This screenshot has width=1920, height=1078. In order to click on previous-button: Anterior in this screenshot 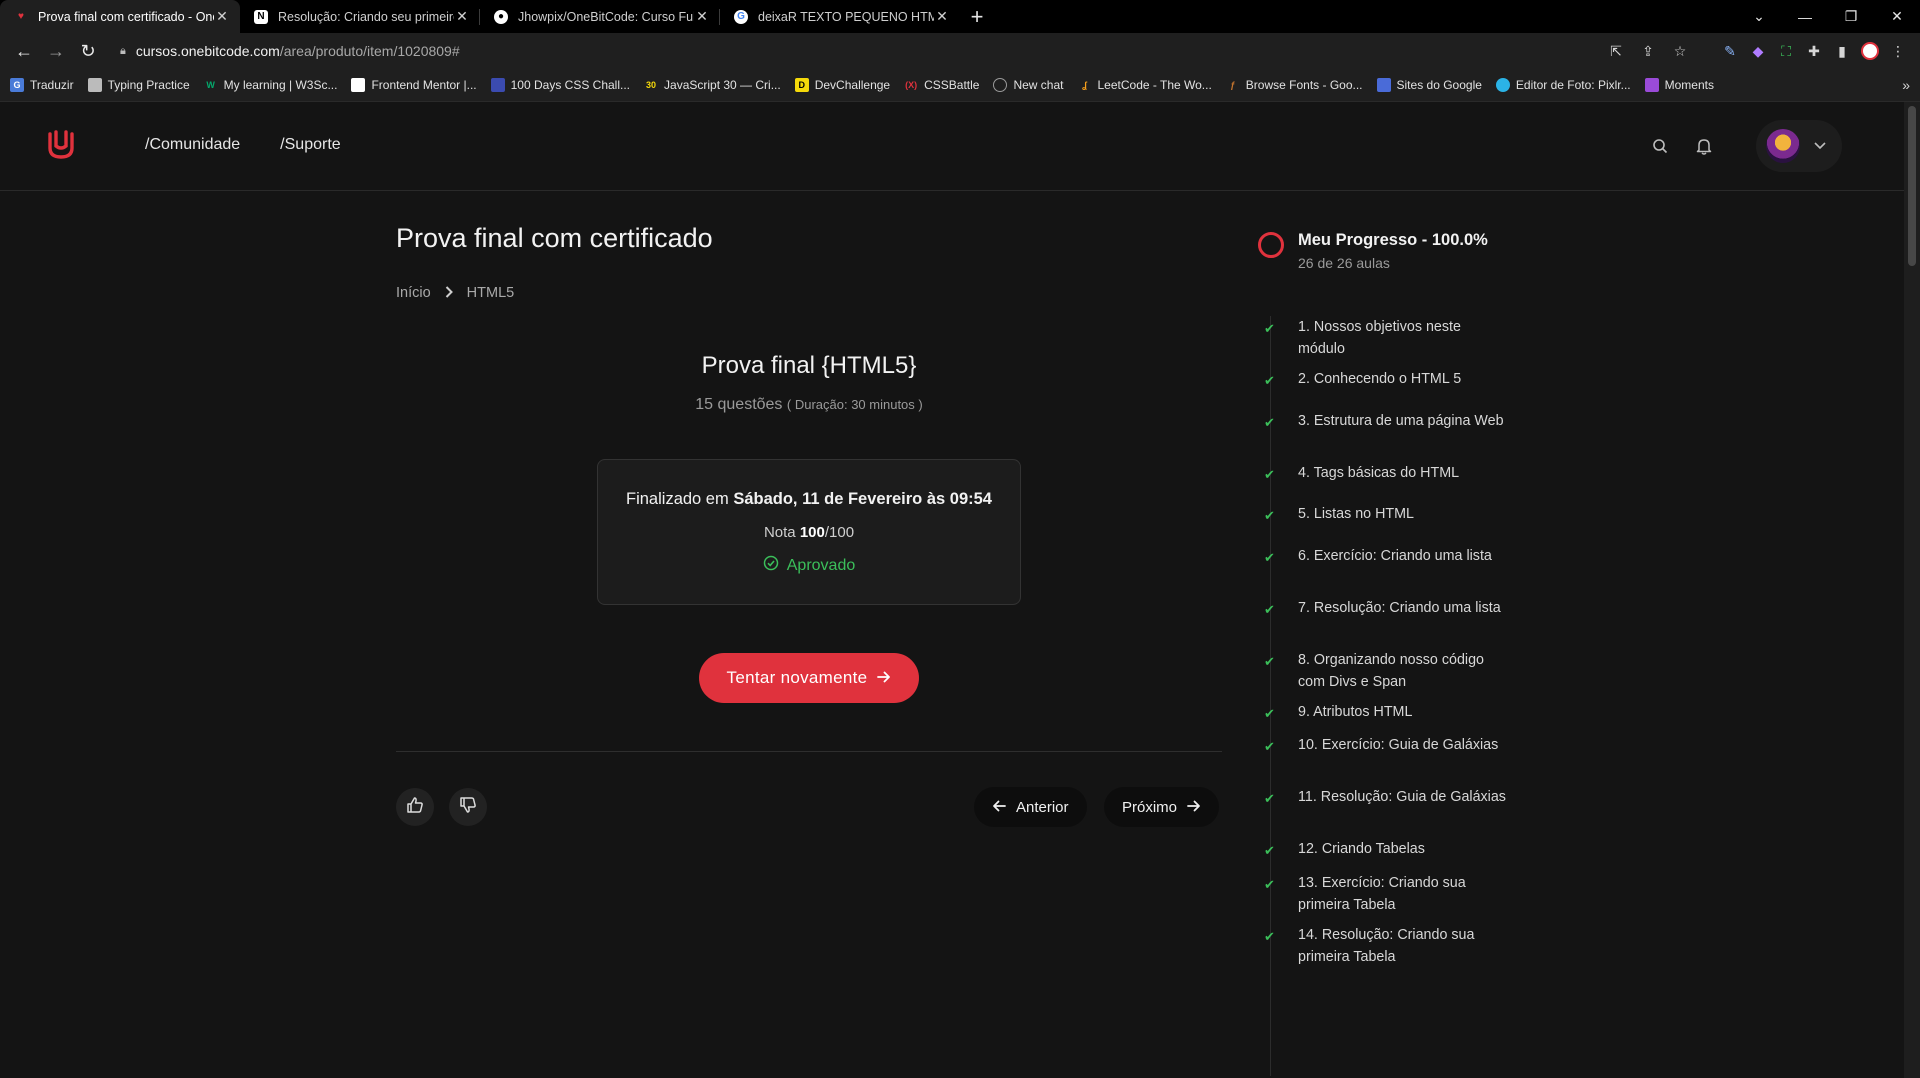, I will do `click(1030, 807)`.